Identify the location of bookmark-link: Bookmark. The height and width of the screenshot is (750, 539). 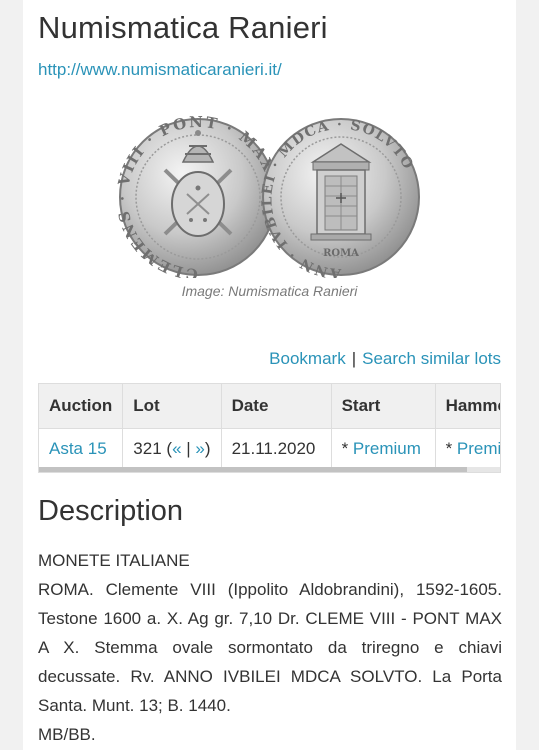
(307, 358).